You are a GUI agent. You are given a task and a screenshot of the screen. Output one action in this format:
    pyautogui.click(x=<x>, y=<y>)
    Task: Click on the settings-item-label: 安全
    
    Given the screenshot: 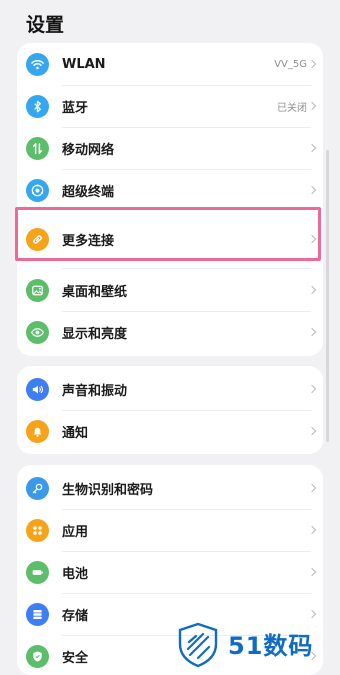 What is the action you would take?
    pyautogui.click(x=75, y=658)
    